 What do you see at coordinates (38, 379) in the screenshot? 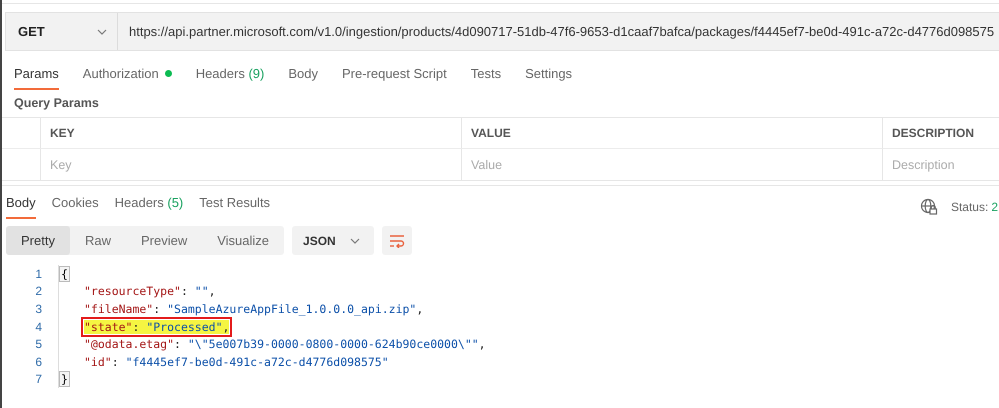
I see `line-number: 7` at bounding box center [38, 379].